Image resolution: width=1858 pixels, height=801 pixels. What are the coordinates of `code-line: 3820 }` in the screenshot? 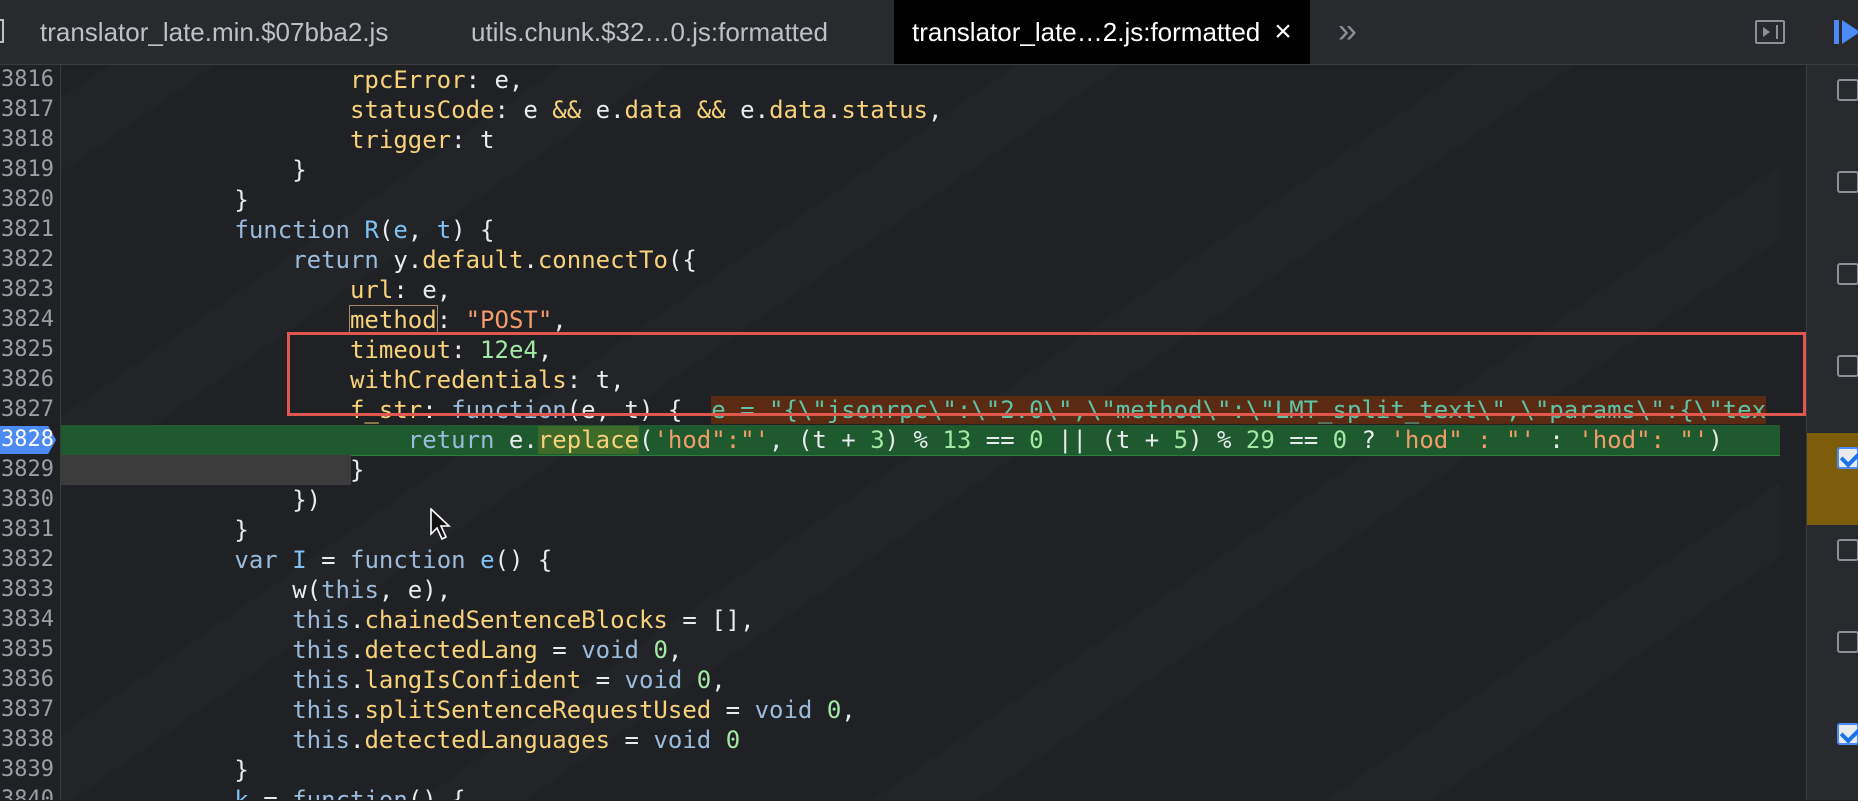 It's located at (890, 200).